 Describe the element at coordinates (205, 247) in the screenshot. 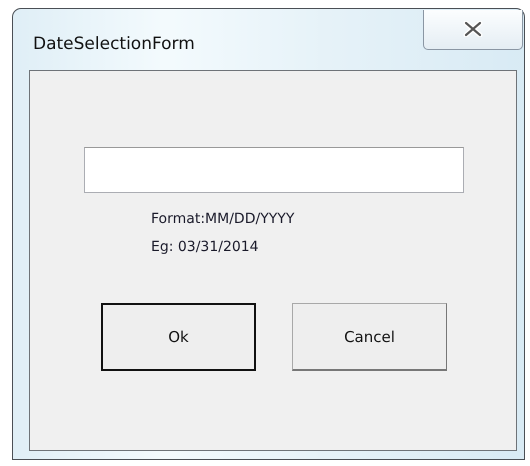

I see `format-hint: Eg: 03/31/2014` at that location.